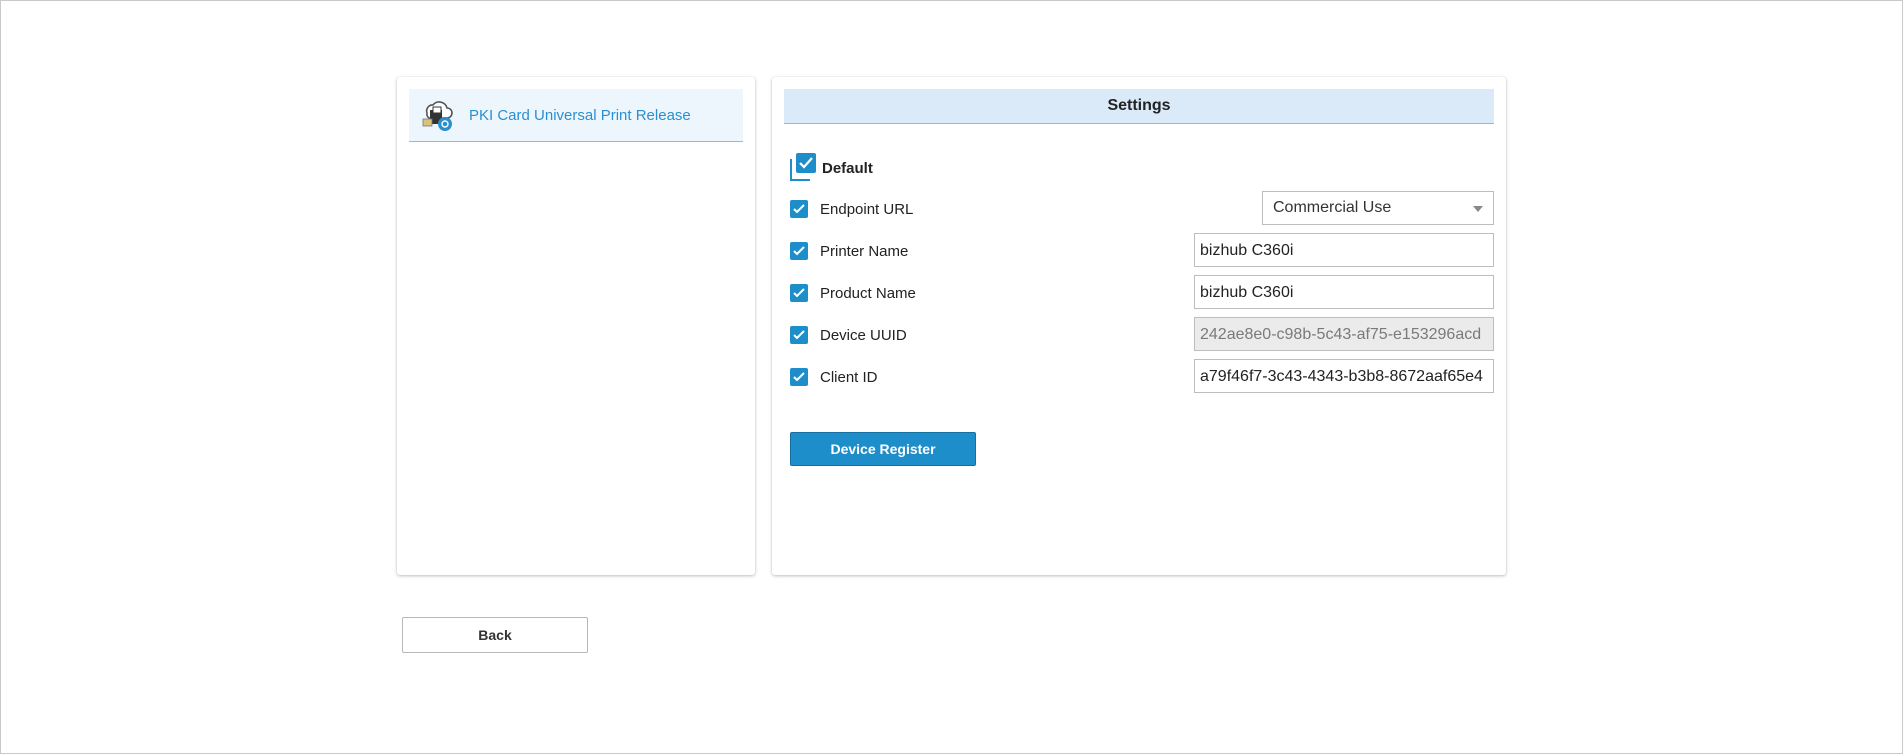 Image resolution: width=1903 pixels, height=754 pixels. Describe the element at coordinates (1142, 251) in the screenshot. I see `field-row-printer-name: Printer Name bizhub C360i` at that location.